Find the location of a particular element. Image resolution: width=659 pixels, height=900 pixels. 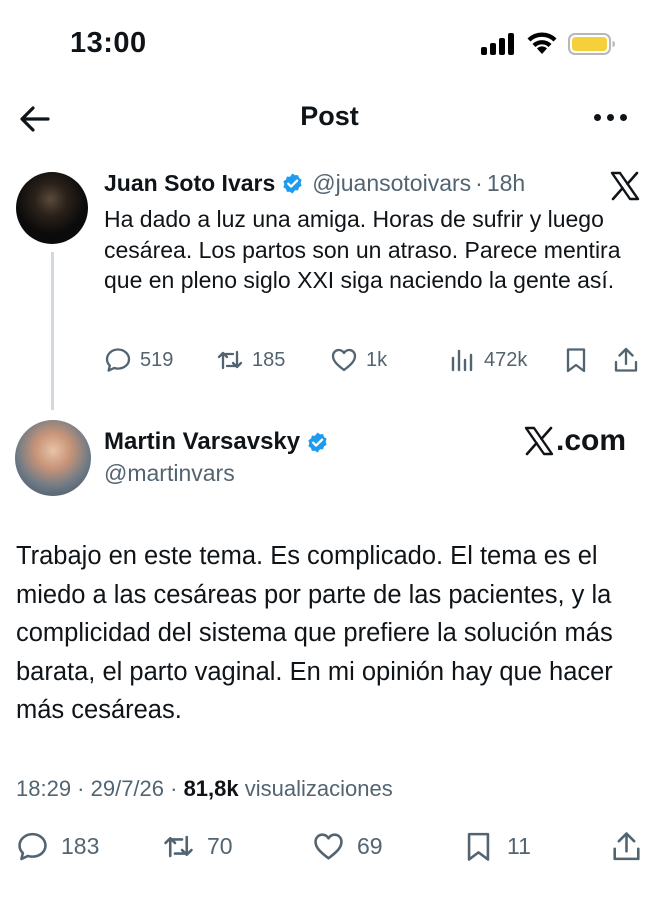

bookmark-button is located at coordinates (580, 360).